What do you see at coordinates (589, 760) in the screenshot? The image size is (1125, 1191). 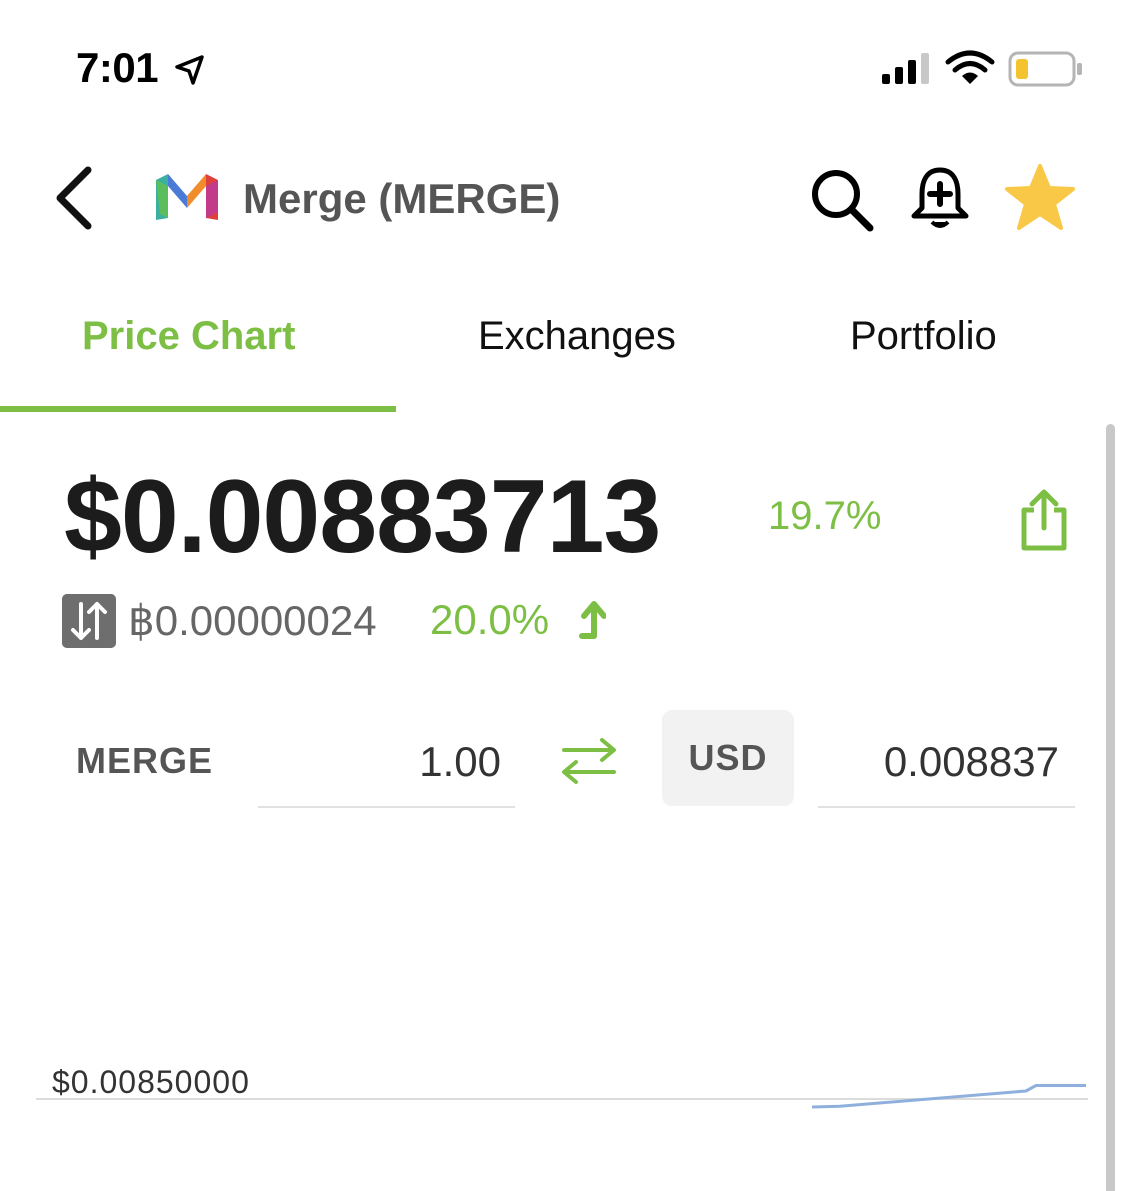 I see `swap-arrows-icon` at bounding box center [589, 760].